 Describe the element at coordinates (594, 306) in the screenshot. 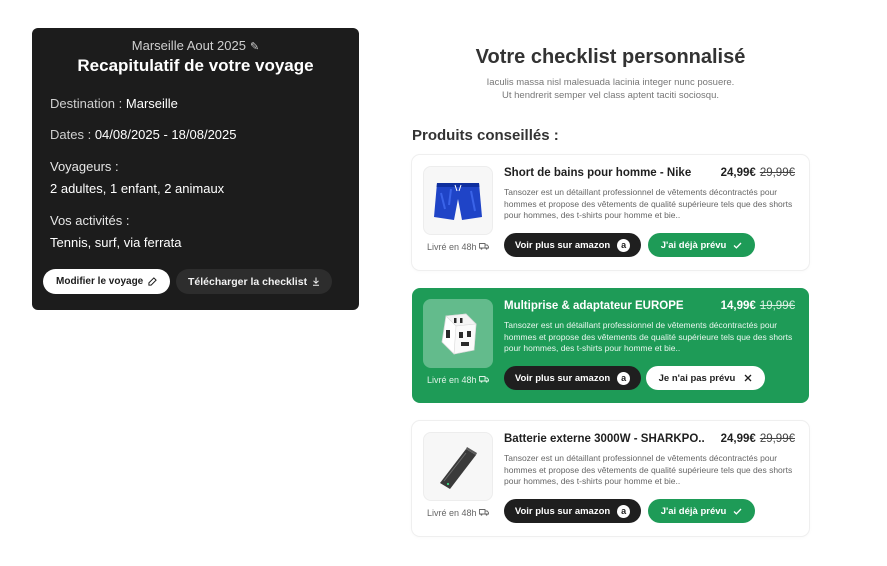

I see `product-name: Multiprise & adaptateur EUROPE` at that location.